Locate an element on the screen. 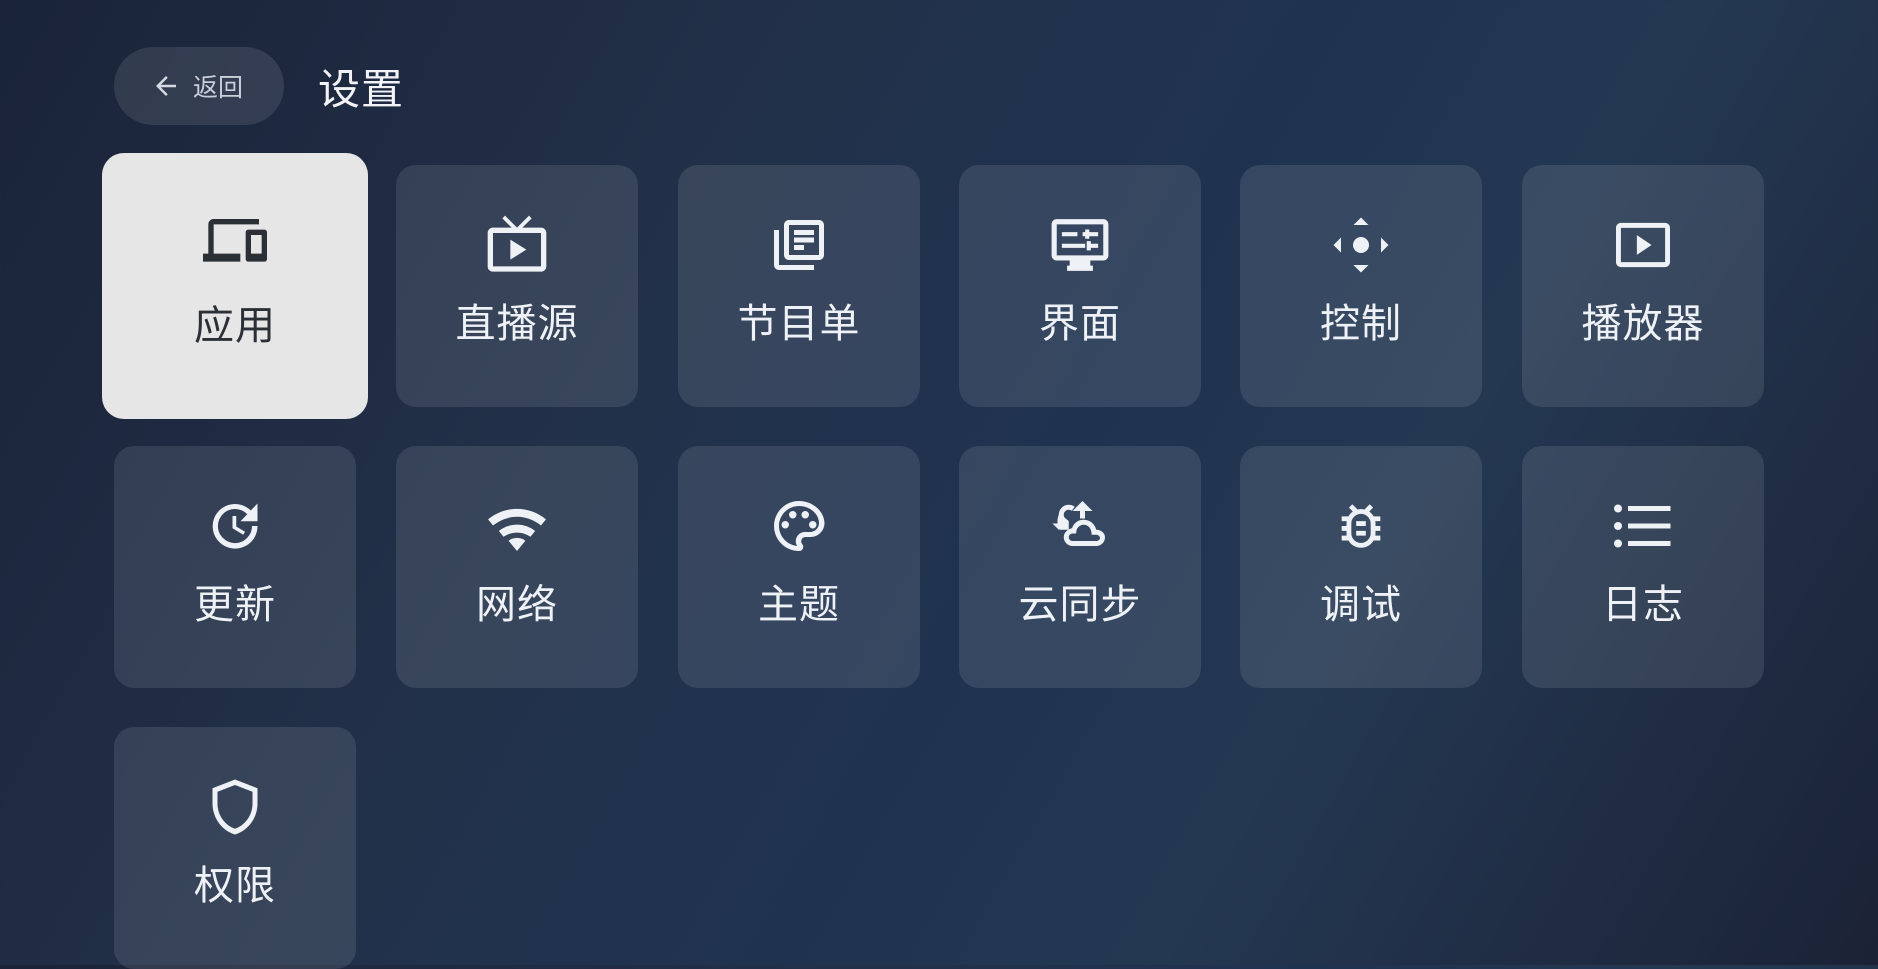 This screenshot has width=1878, height=969. tile-label: 调试 is located at coordinates (1361, 605).